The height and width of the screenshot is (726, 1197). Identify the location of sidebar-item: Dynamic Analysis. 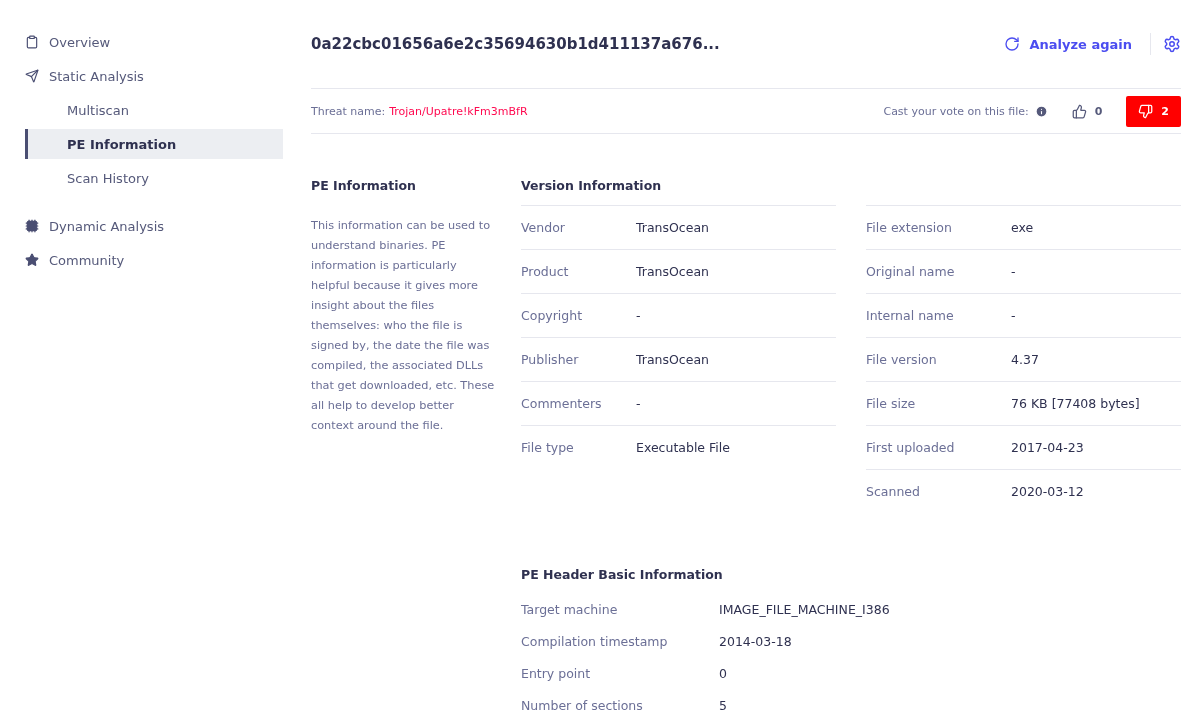
(154, 226).